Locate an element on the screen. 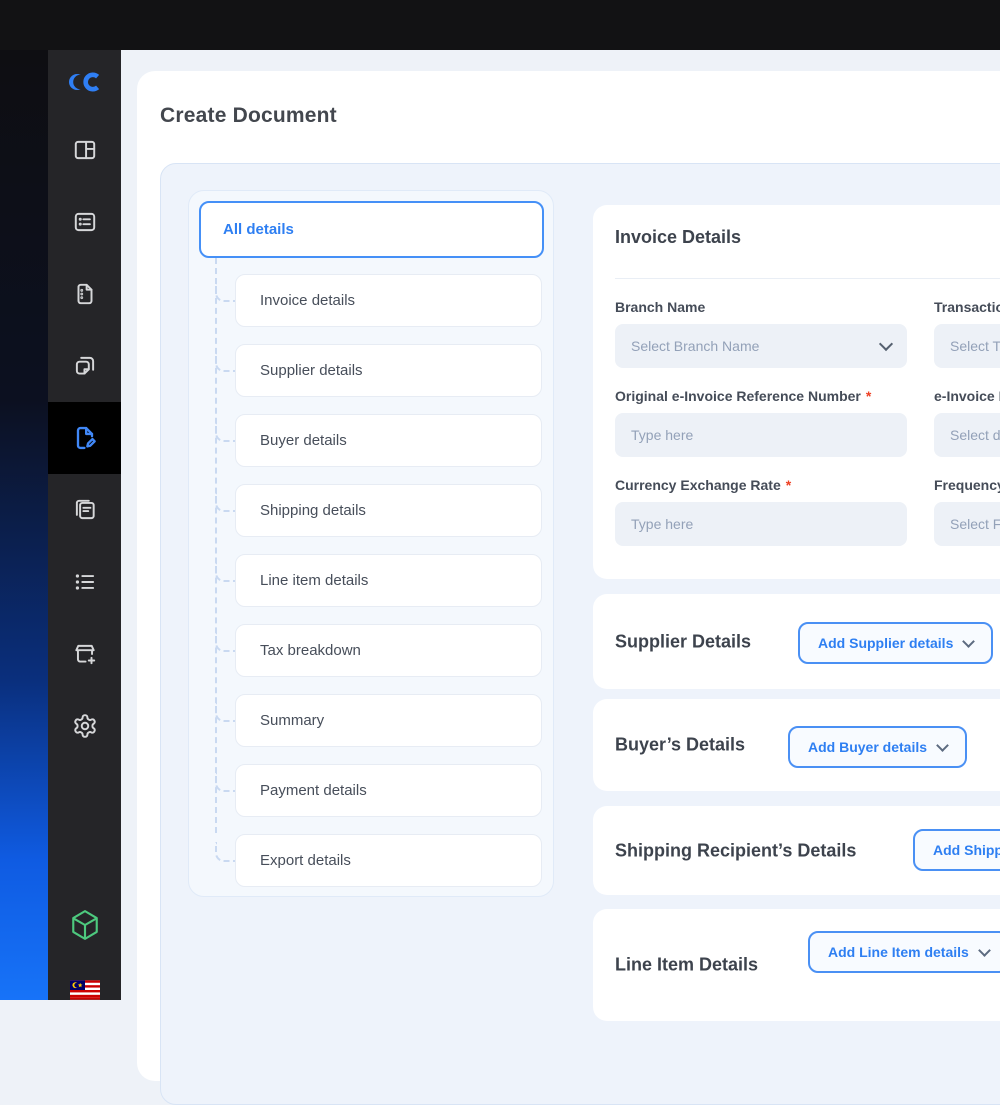  placeholder-text: Select Transaction Type is located at coordinates (975, 346).